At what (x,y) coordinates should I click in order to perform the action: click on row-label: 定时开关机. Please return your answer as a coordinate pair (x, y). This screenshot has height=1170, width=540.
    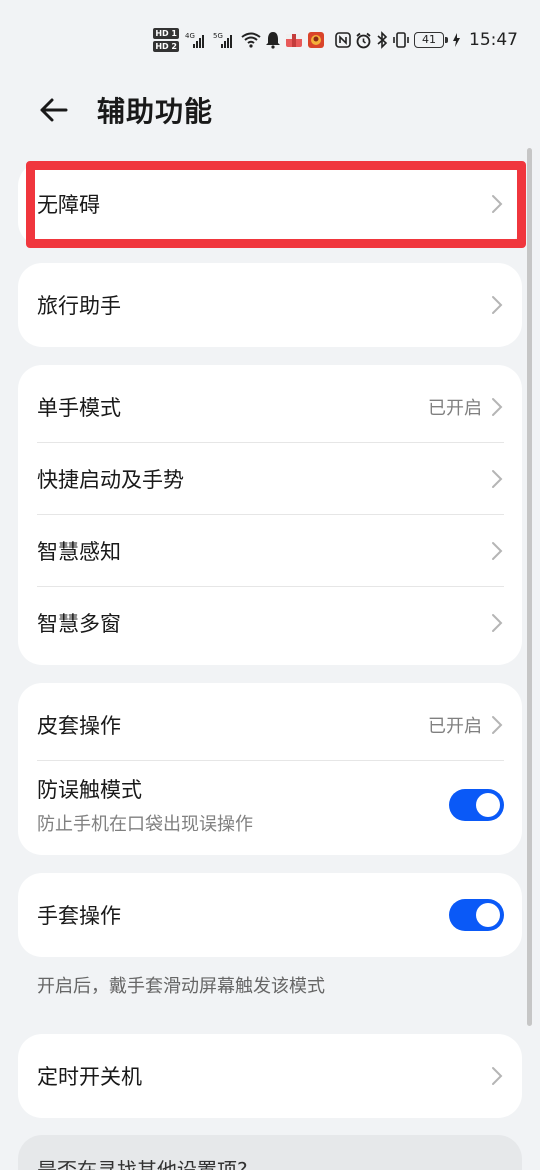
    Looking at the image, I should click on (89, 1077).